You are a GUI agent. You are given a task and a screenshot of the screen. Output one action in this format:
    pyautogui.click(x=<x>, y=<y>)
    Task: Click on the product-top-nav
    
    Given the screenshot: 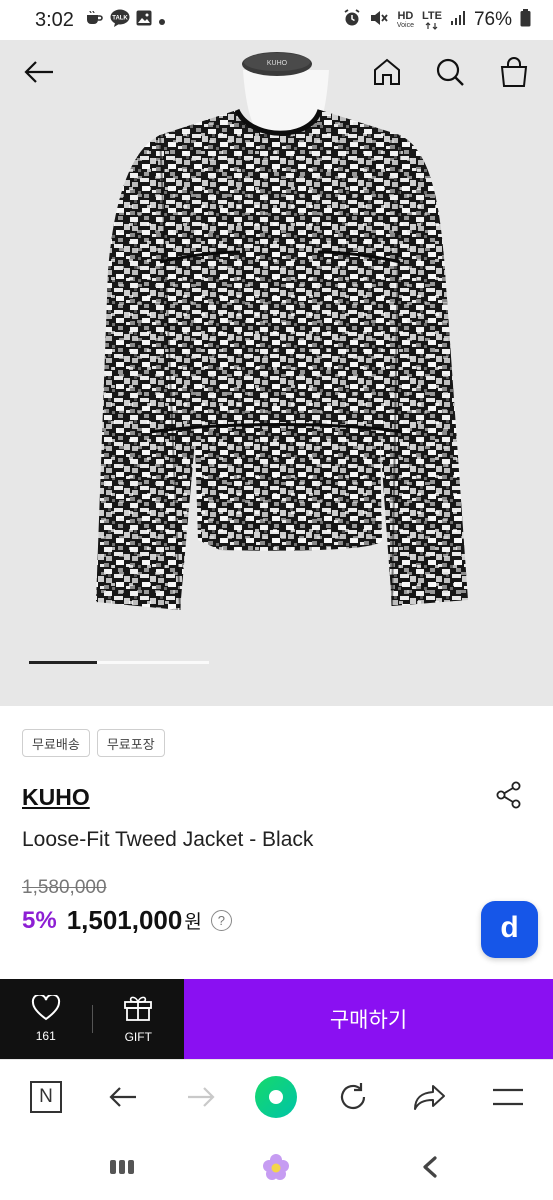 What is the action you would take?
    pyautogui.click(x=276, y=72)
    